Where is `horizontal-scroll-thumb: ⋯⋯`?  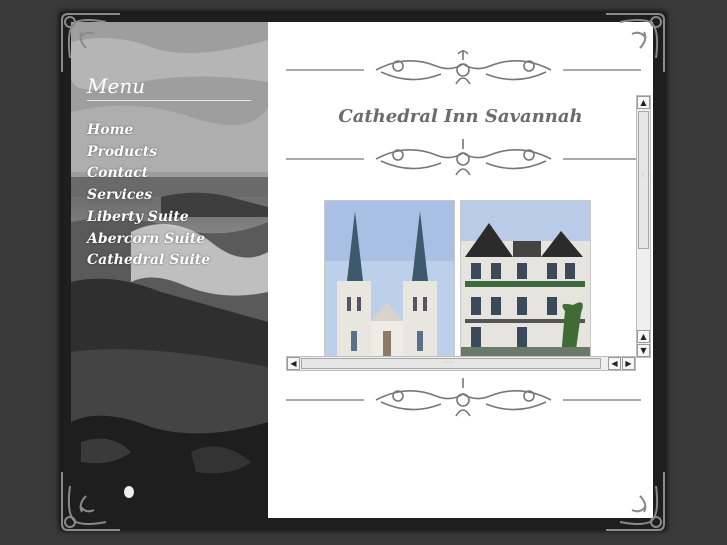
horizontal-scroll-thumb: ⋯⋯ is located at coordinates (451, 363).